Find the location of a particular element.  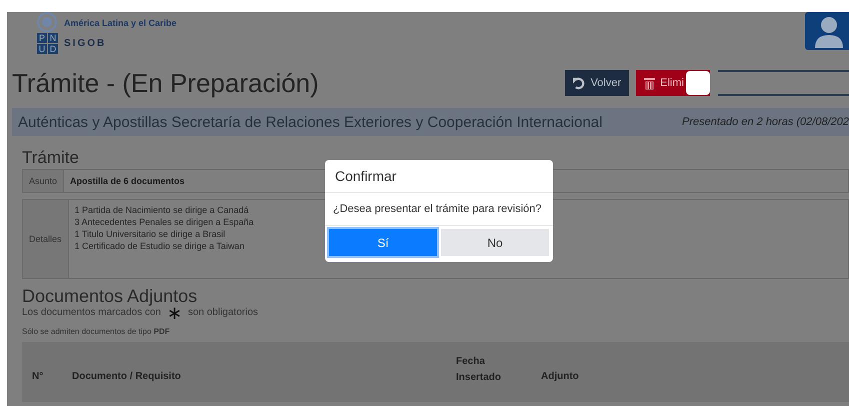

logo-letter: P is located at coordinates (42, 38).